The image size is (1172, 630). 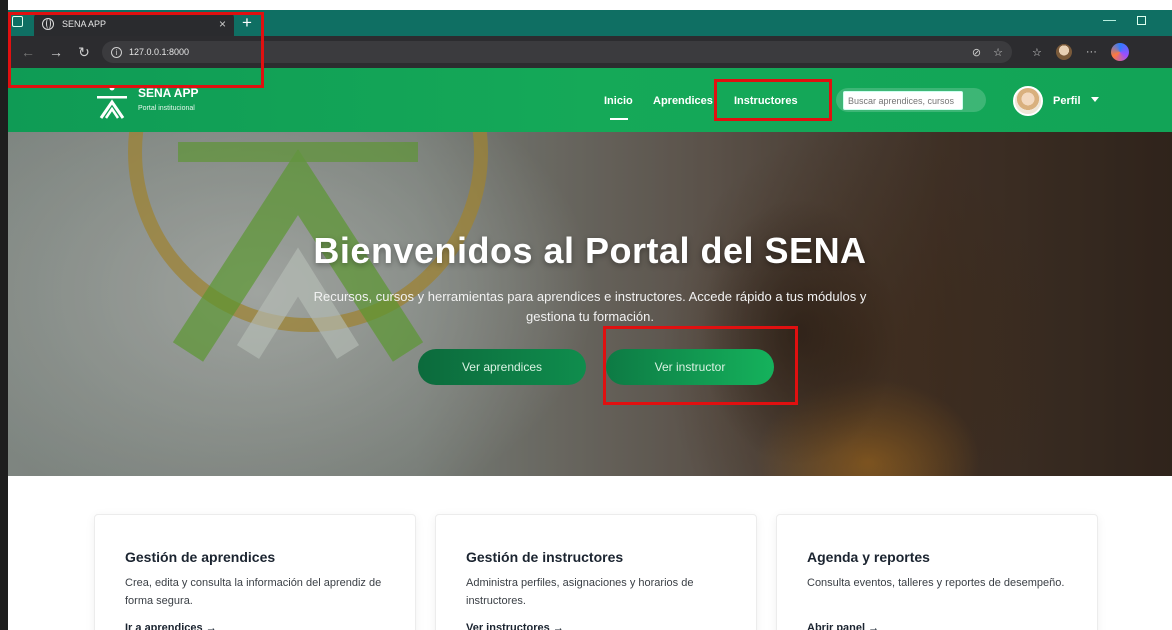 What do you see at coordinates (502, 367) in the screenshot?
I see `ver-aprendices-button: Ver aprendices` at bounding box center [502, 367].